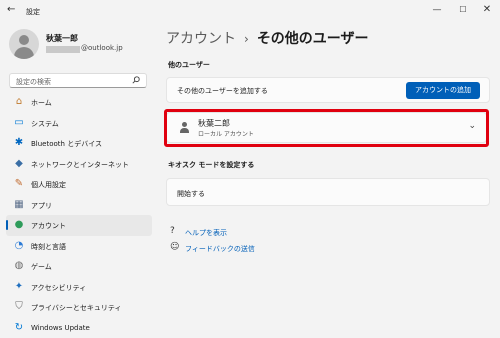 This screenshot has width=500, height=338. Describe the element at coordinates (45, 124) in the screenshot. I see `sidebar-item-label: システム` at that location.